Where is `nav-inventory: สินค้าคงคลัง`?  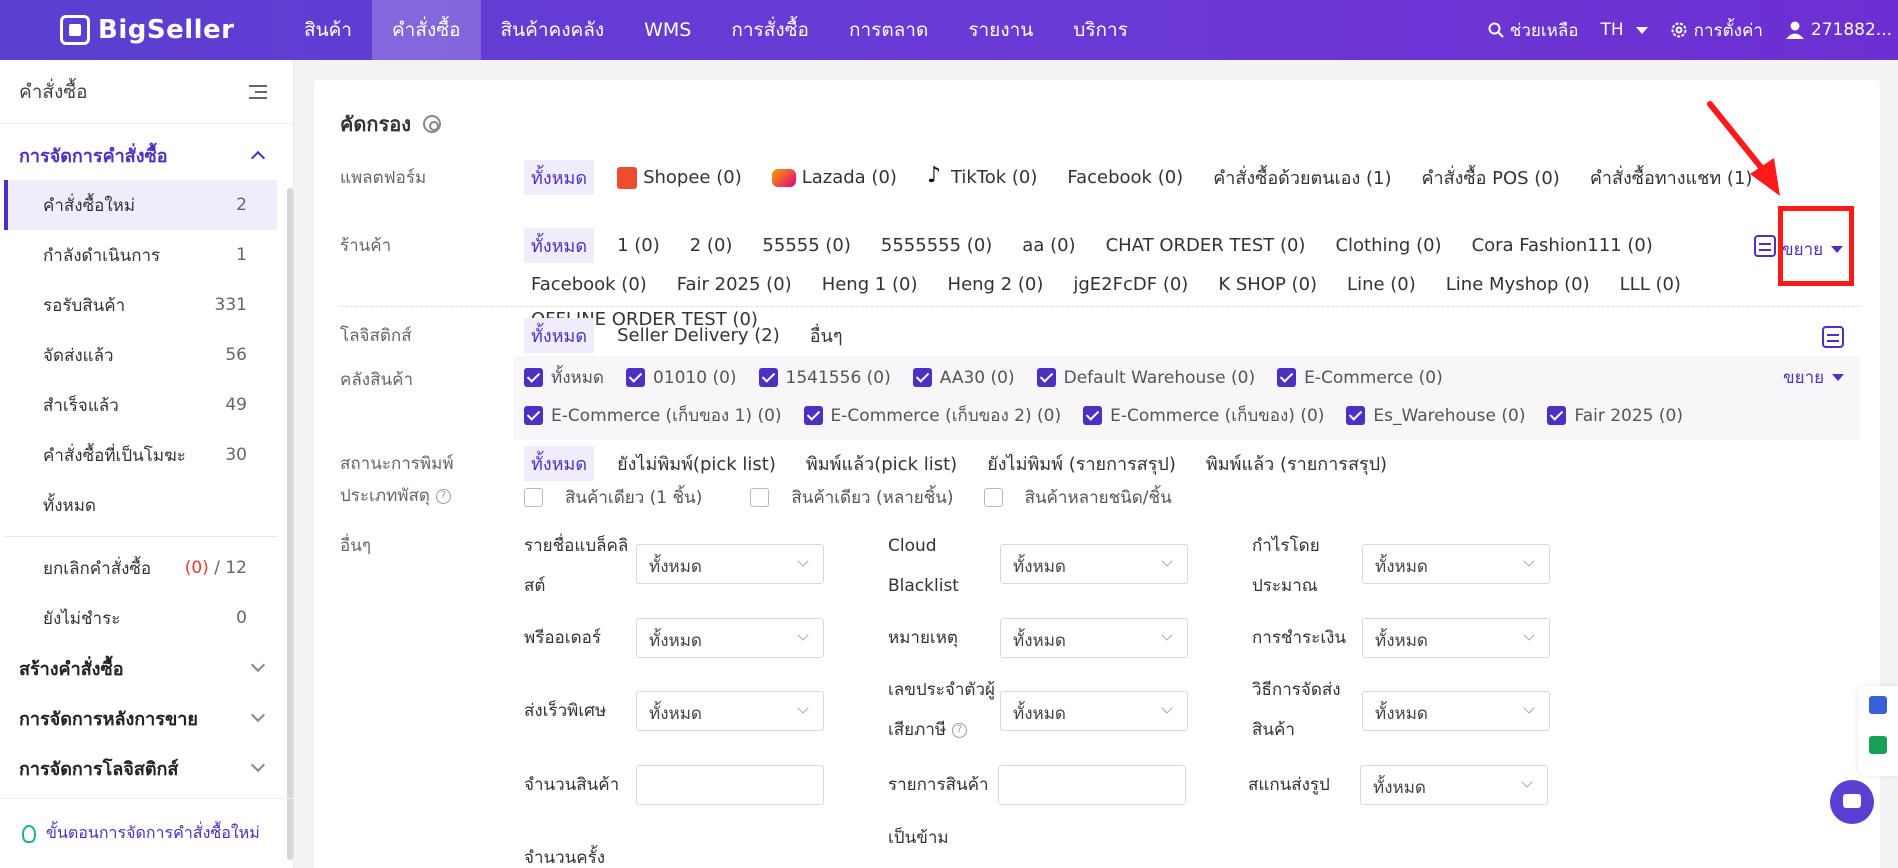
nav-inventory: สินค้าคงคลัง is located at coordinates (553, 30).